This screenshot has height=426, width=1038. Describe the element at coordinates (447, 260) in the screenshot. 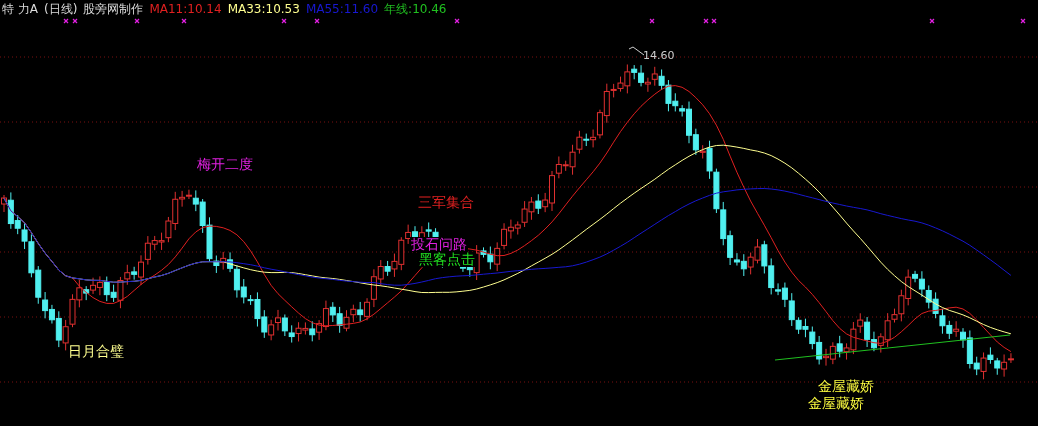

I see `signal-label: 黑客点击` at that location.